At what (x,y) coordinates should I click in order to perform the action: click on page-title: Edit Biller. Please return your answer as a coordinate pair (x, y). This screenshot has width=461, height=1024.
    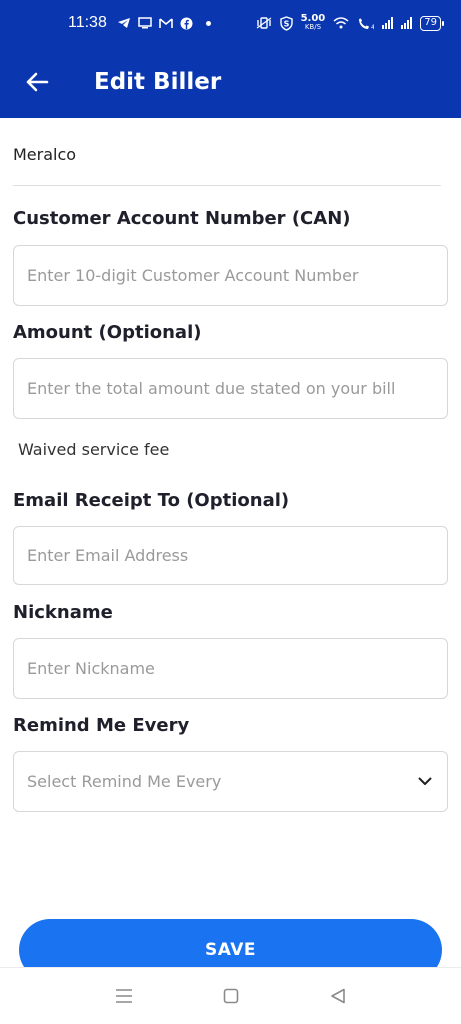
    Looking at the image, I should click on (158, 82).